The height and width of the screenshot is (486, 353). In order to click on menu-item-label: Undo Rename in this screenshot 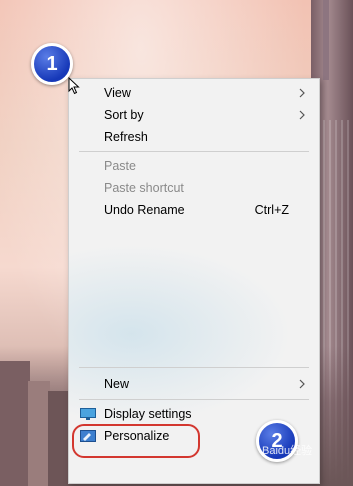, I will do `click(144, 210)`.